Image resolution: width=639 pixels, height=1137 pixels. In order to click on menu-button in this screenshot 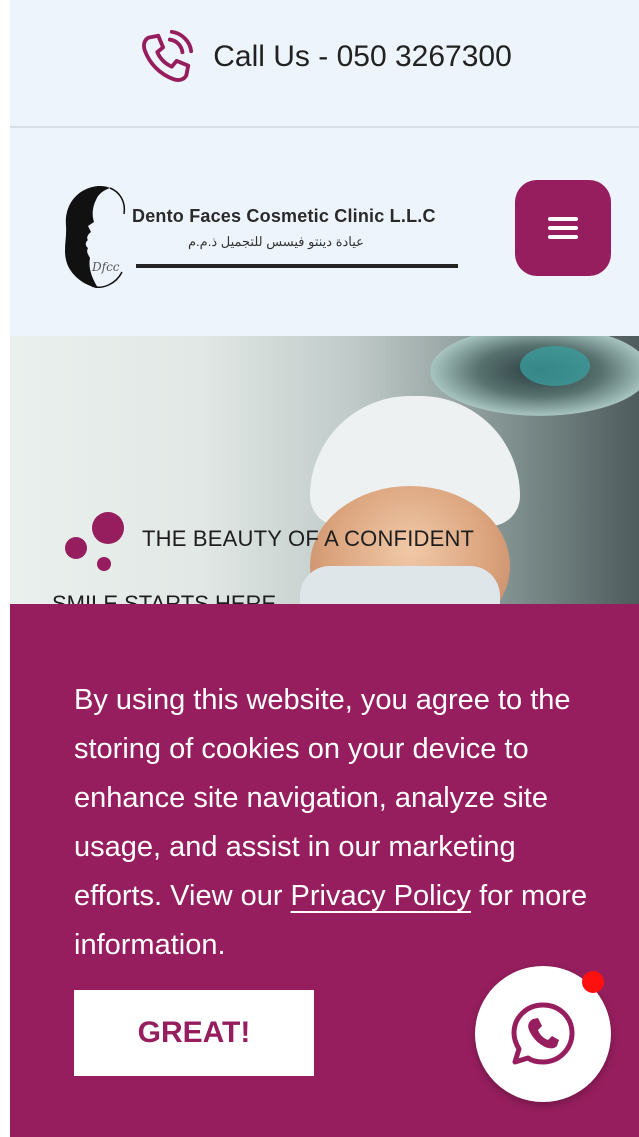, I will do `click(563, 228)`.